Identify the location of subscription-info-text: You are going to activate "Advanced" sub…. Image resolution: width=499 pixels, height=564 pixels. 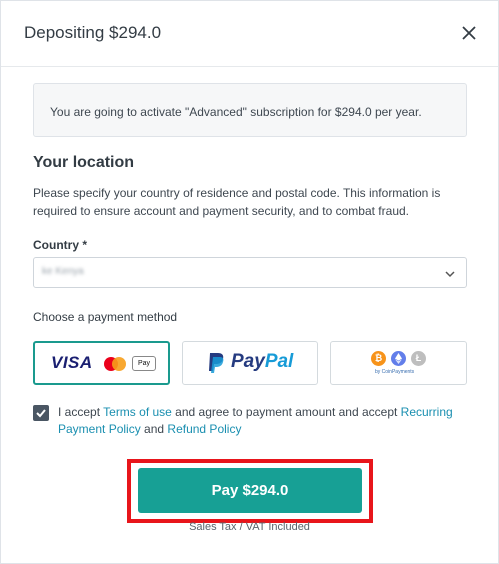
(236, 112).